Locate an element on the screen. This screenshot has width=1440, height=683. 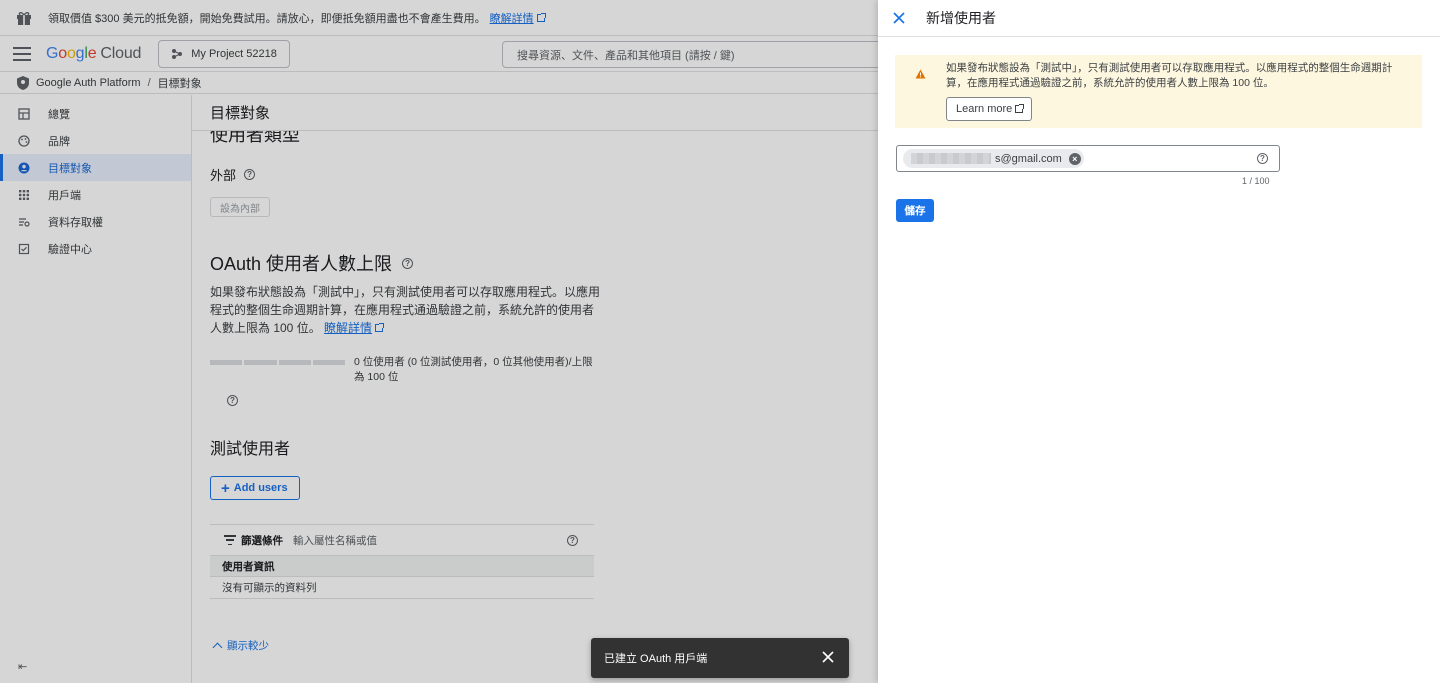
redacted-text is located at coordinates (951, 158).